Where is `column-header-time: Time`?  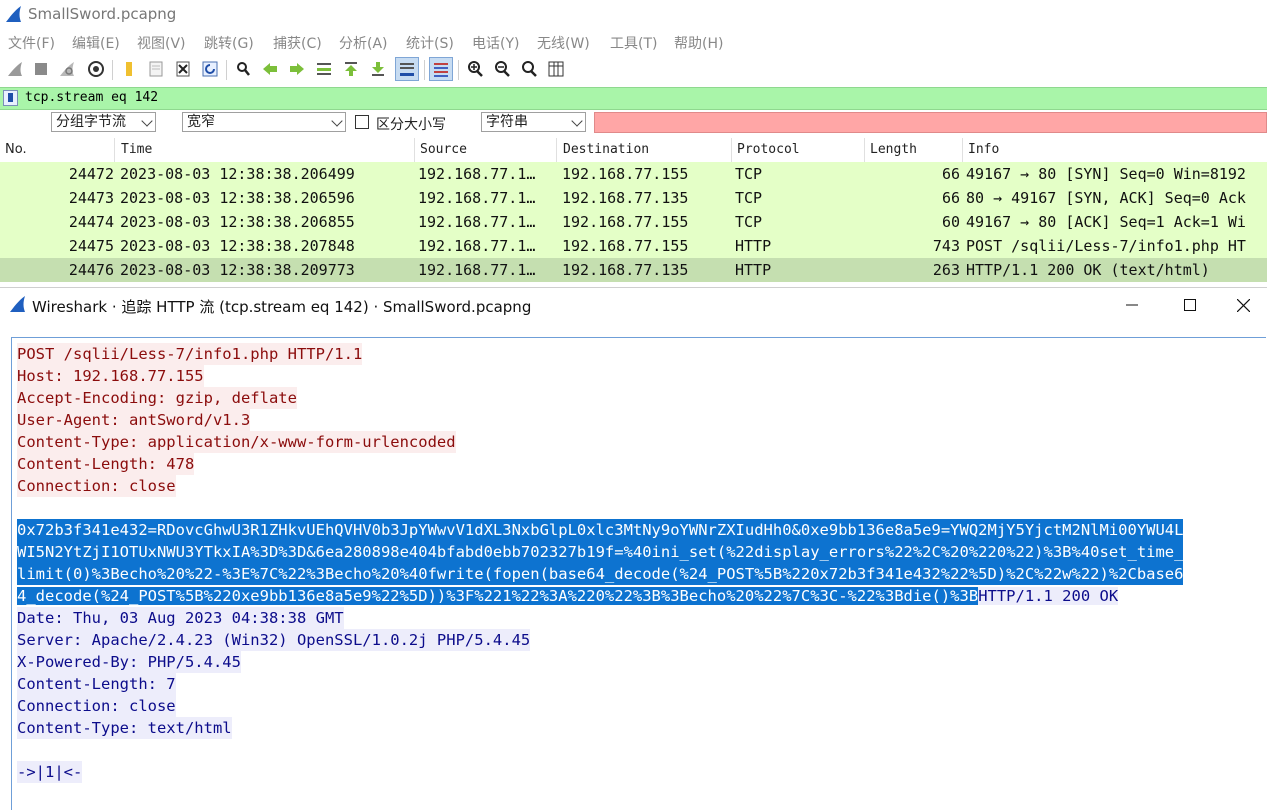 column-header-time: Time is located at coordinates (136, 149).